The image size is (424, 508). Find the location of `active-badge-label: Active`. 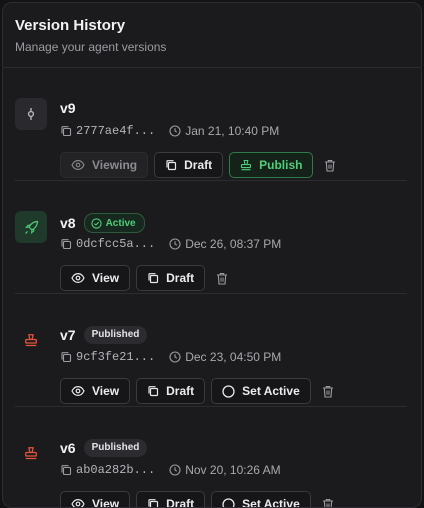

active-badge-label: Active is located at coordinates (121, 223).